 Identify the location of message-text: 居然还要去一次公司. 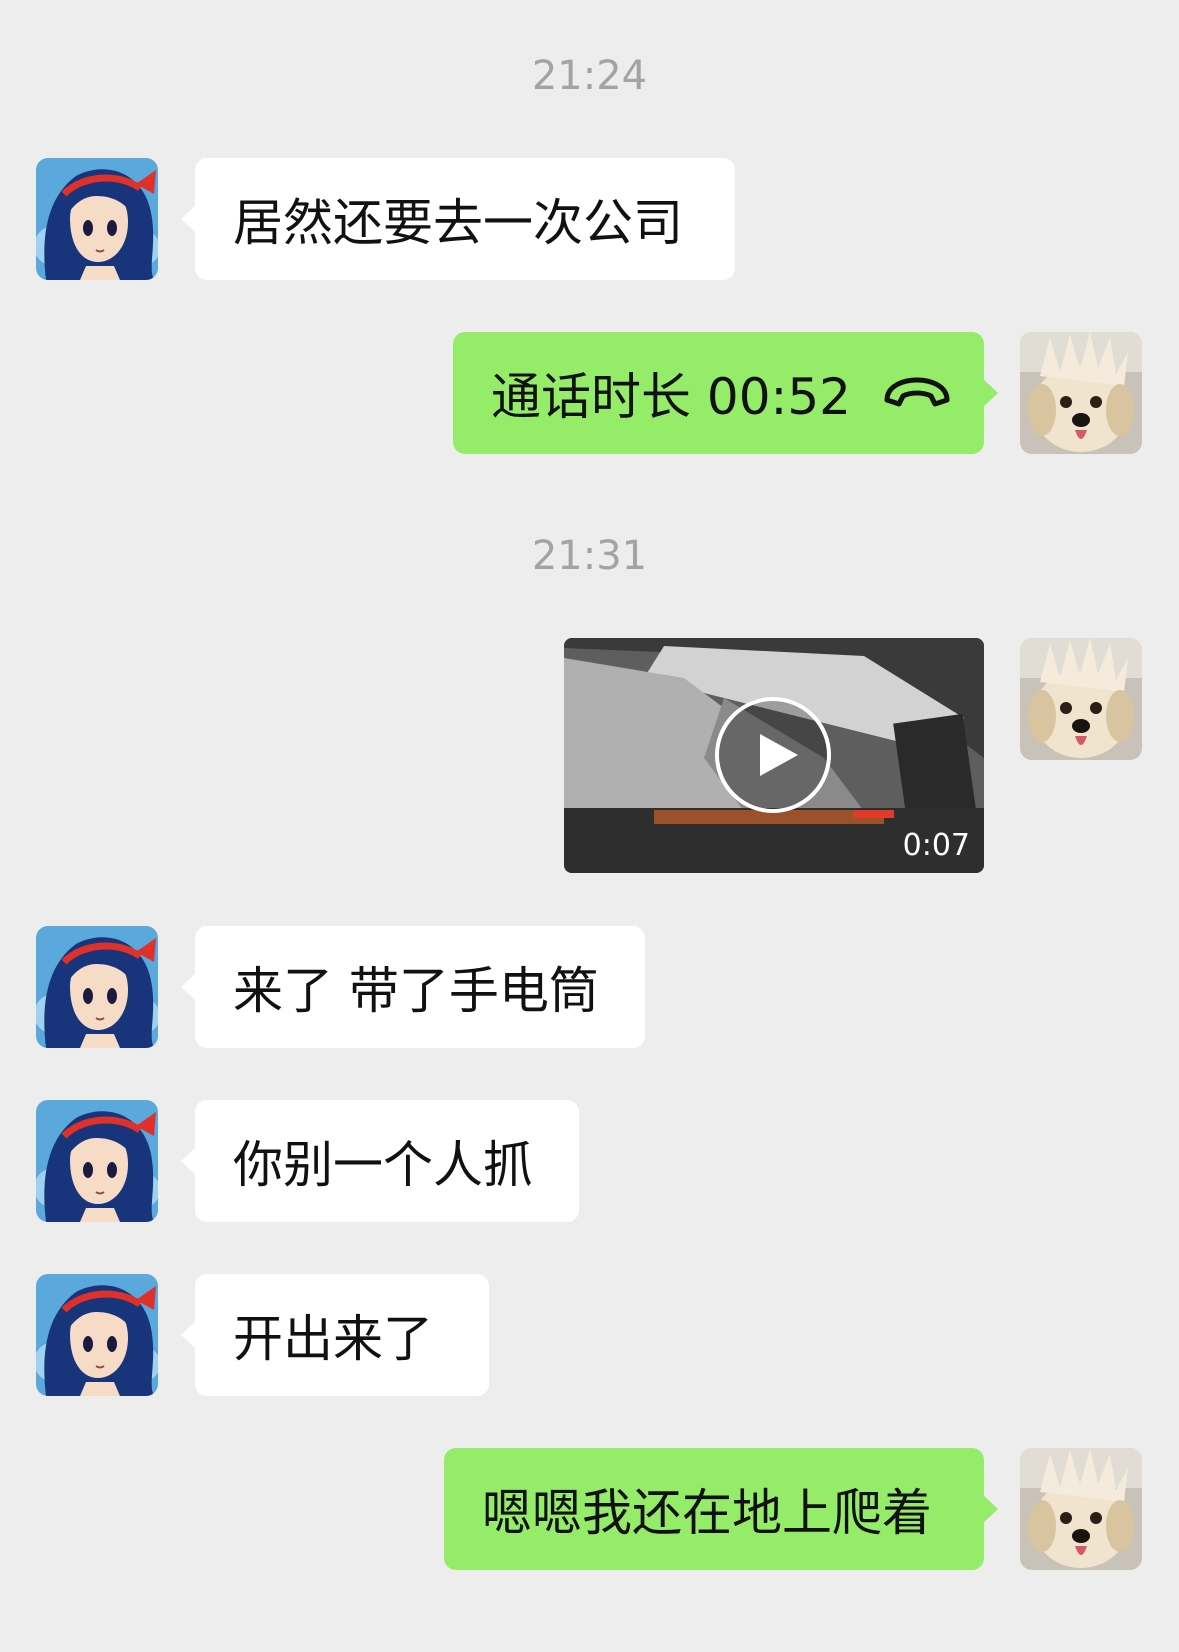
(458, 223).